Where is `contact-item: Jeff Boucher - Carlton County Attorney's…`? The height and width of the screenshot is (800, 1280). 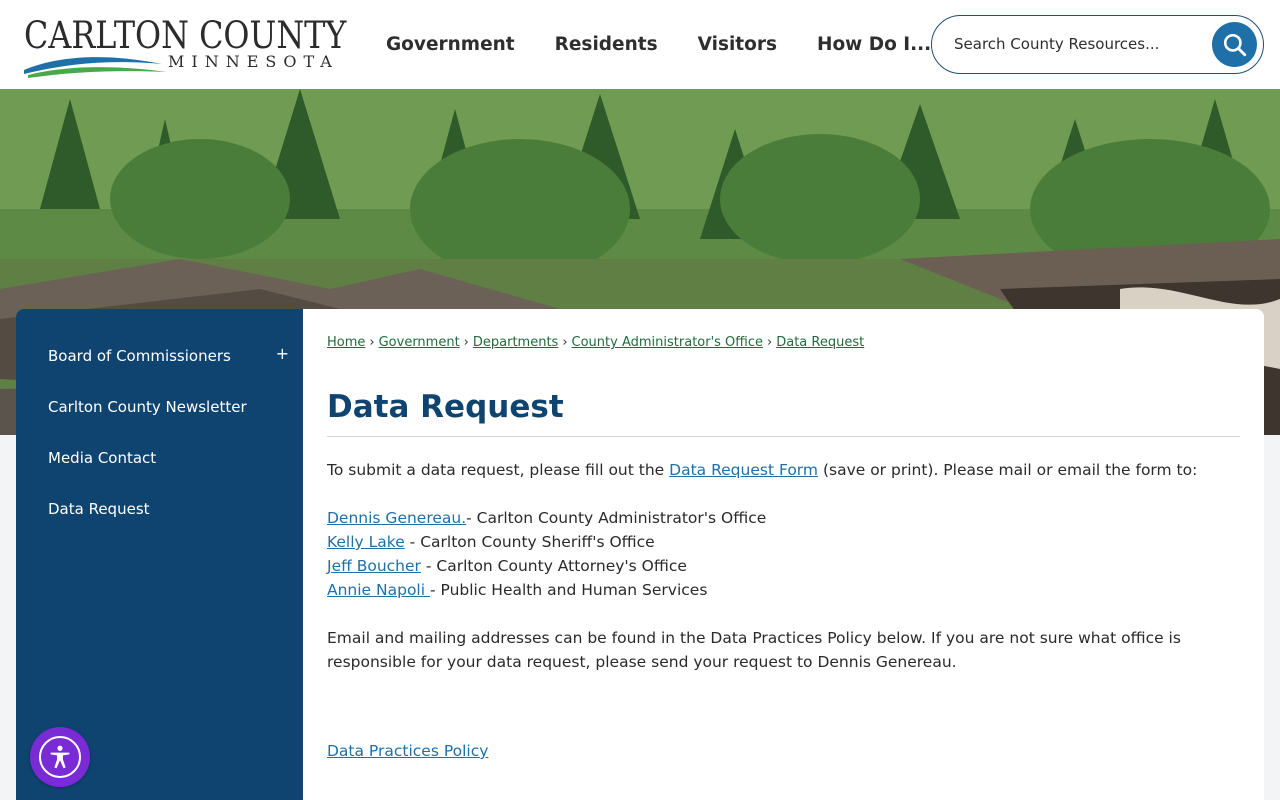
contact-item: Jeff Boucher - Carlton County Attorney's… is located at coordinates (783, 566).